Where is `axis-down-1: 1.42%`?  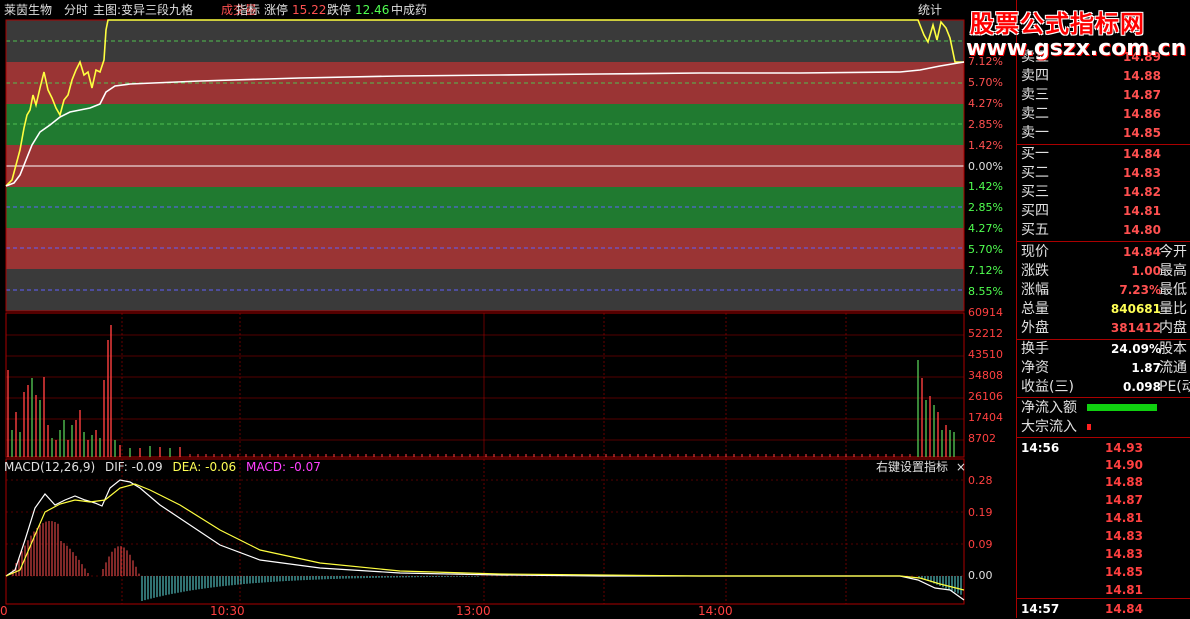 axis-down-1: 1.42% is located at coordinates (985, 186).